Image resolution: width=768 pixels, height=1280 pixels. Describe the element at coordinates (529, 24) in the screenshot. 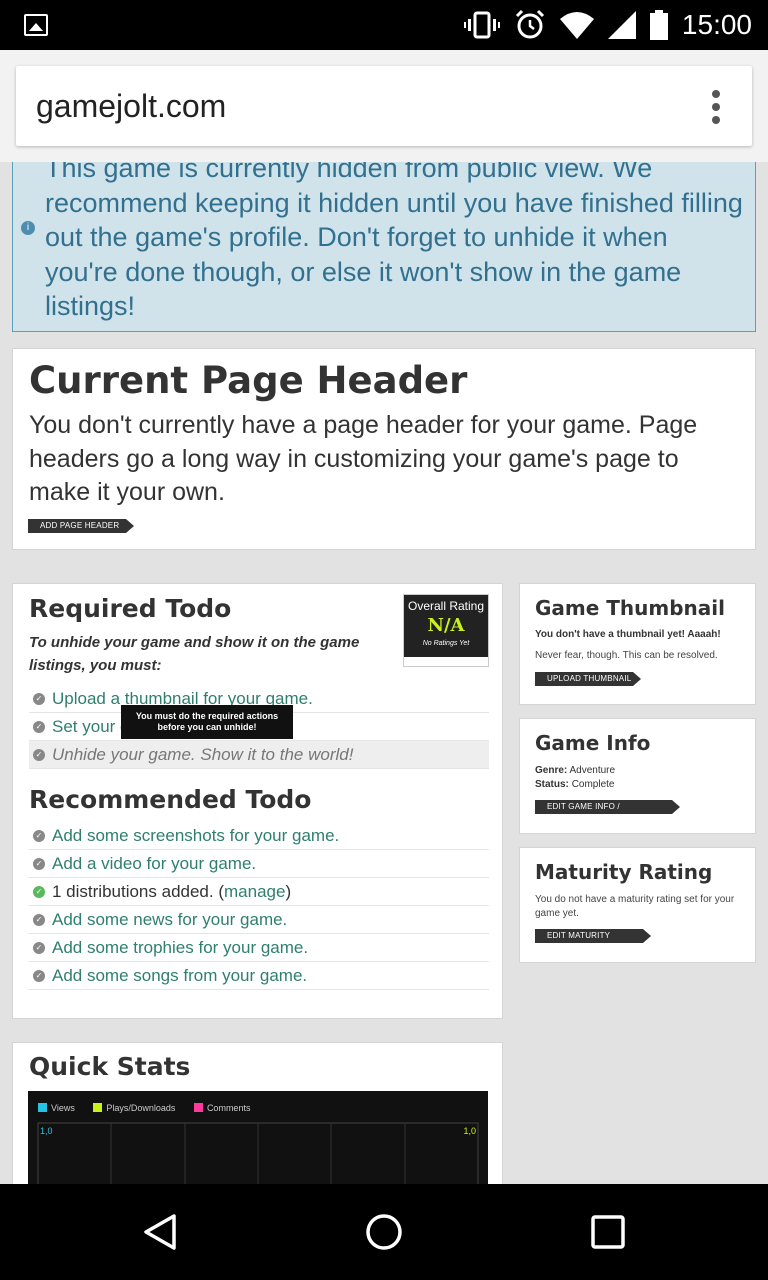

I see `alarm-icon` at that location.